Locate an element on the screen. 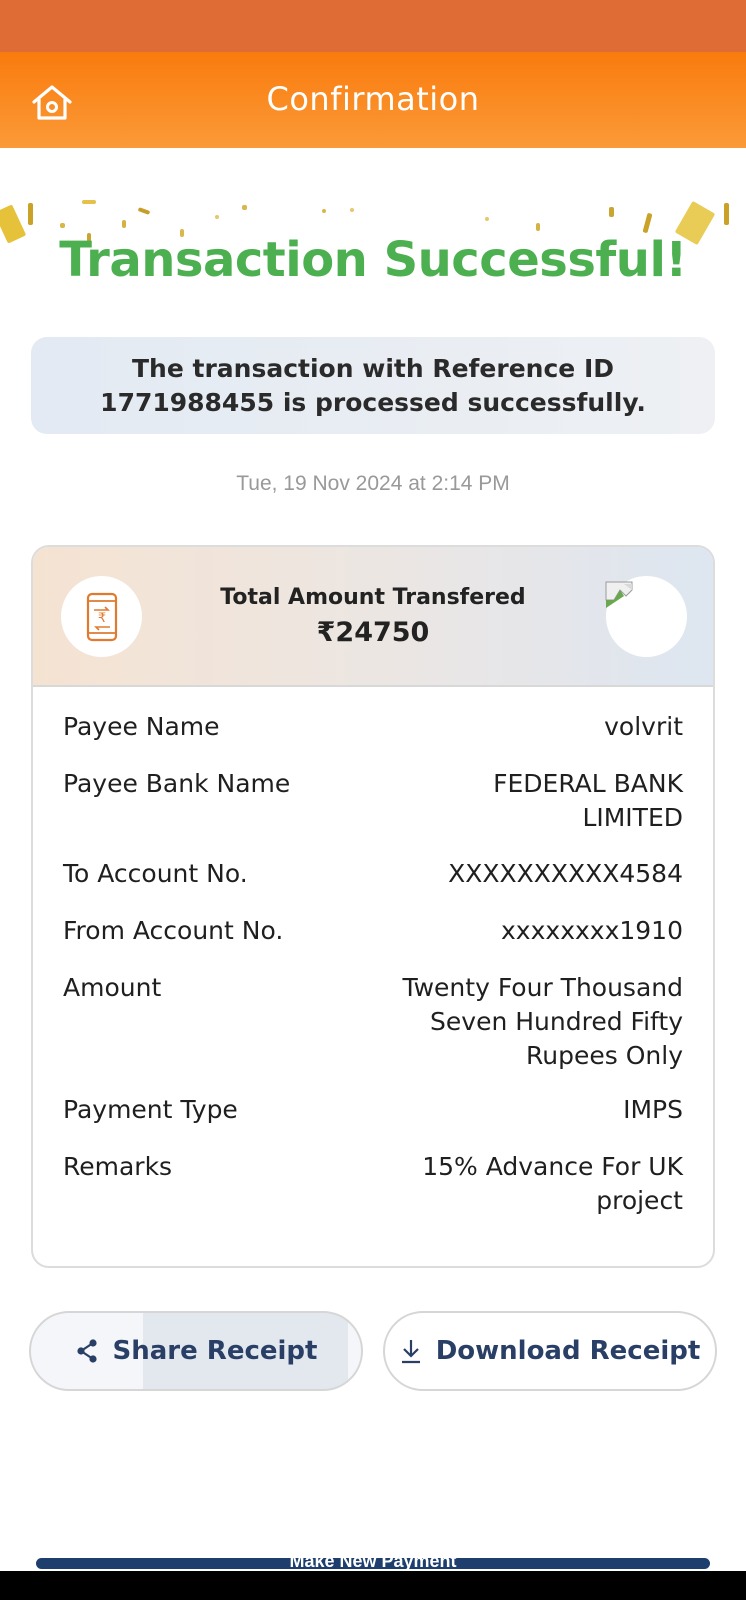  share-receipt-button: Share Receipt is located at coordinates (196, 1351).